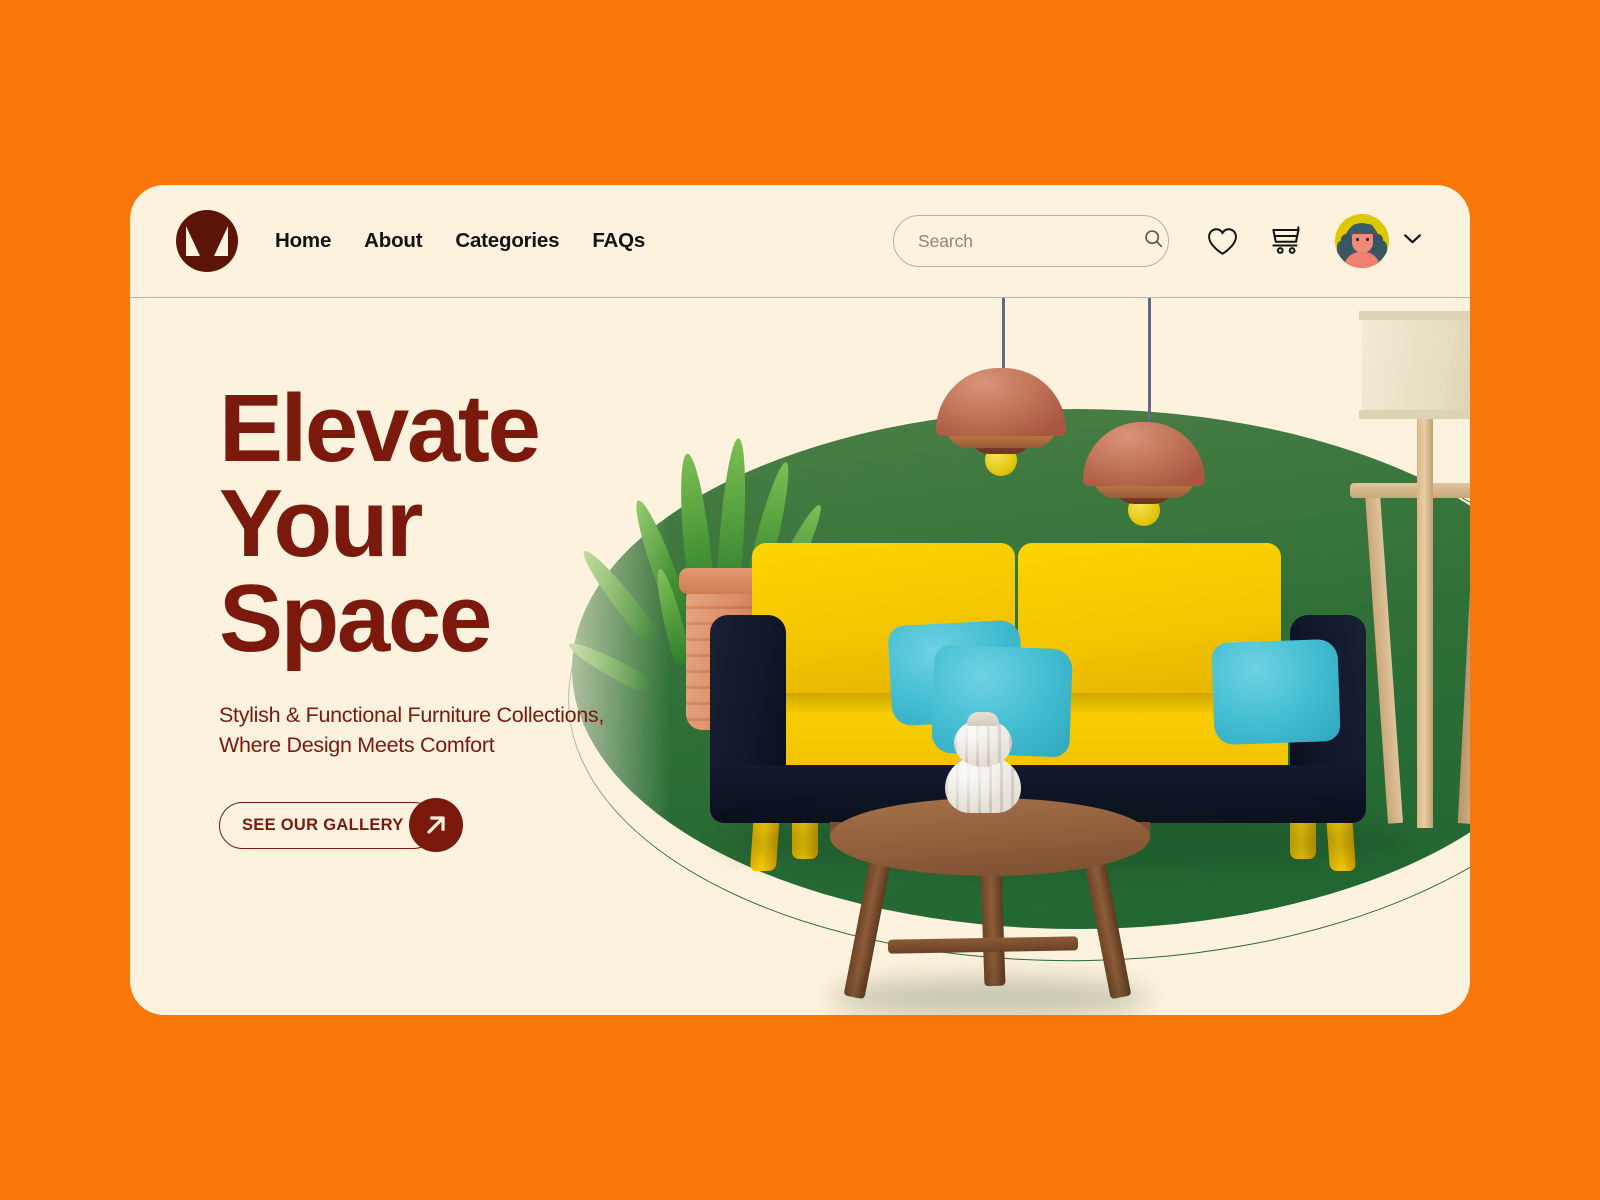 This screenshot has height=1200, width=1600. I want to click on nav-item-faqs: FAQs, so click(618, 241).